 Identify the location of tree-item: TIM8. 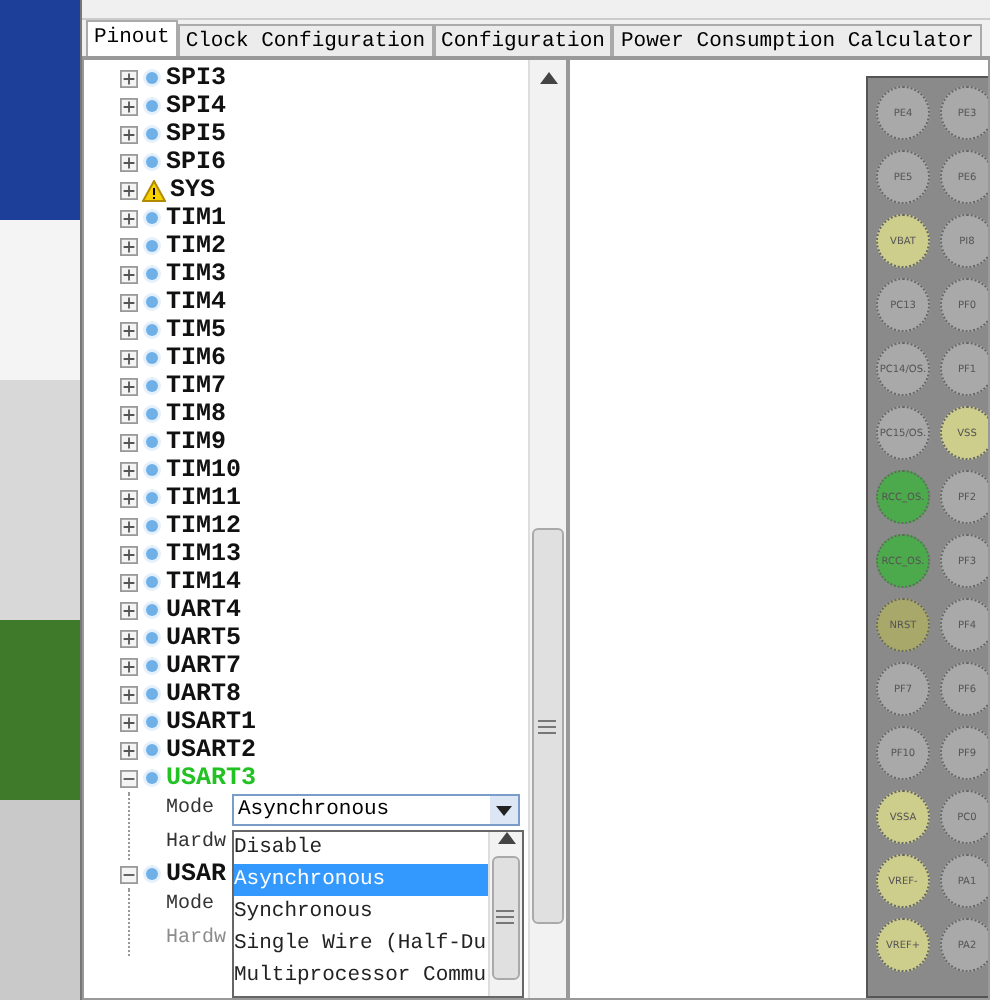
(196, 414).